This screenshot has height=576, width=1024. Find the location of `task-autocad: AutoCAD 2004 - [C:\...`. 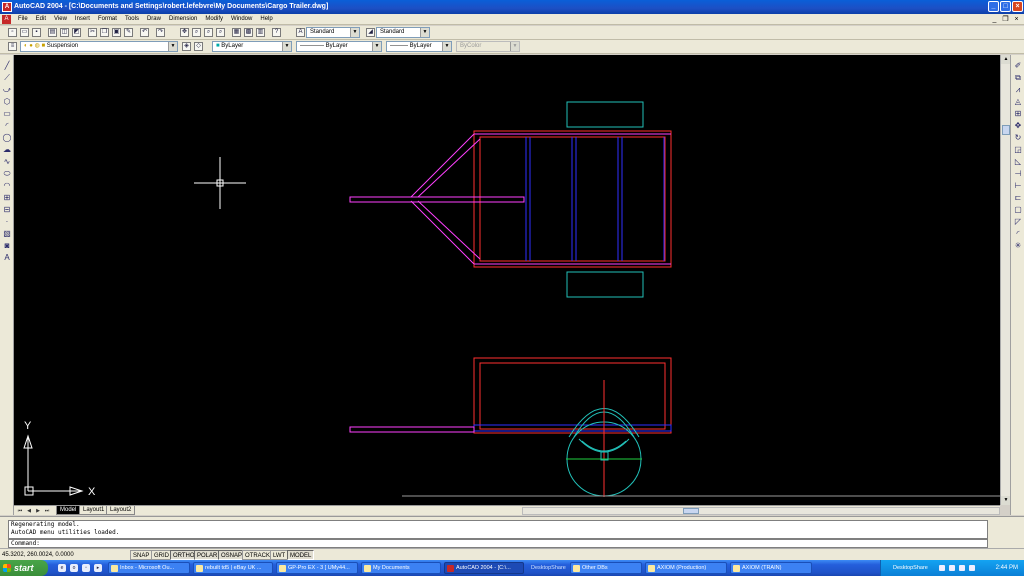

task-autocad: AutoCAD 2004 - [C:\... is located at coordinates (484, 568).